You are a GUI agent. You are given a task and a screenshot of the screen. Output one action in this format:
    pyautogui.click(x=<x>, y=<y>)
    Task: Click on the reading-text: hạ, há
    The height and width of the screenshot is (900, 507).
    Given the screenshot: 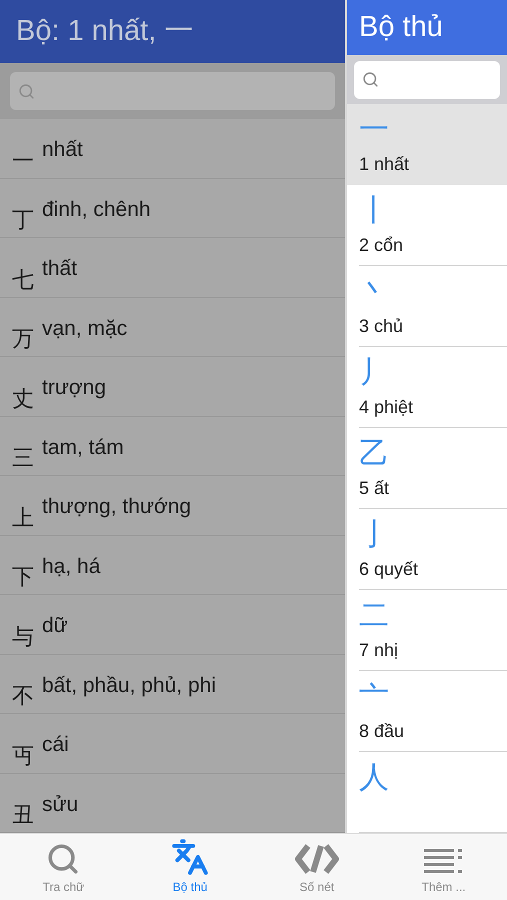 What is the action you would take?
    pyautogui.click(x=71, y=567)
    